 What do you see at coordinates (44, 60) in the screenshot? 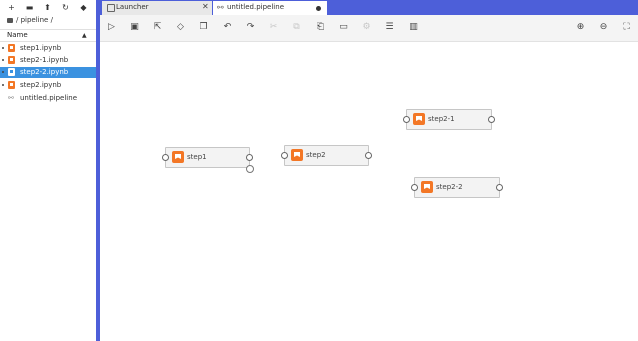
I see `file-name: step2-1.ipynb` at bounding box center [44, 60].